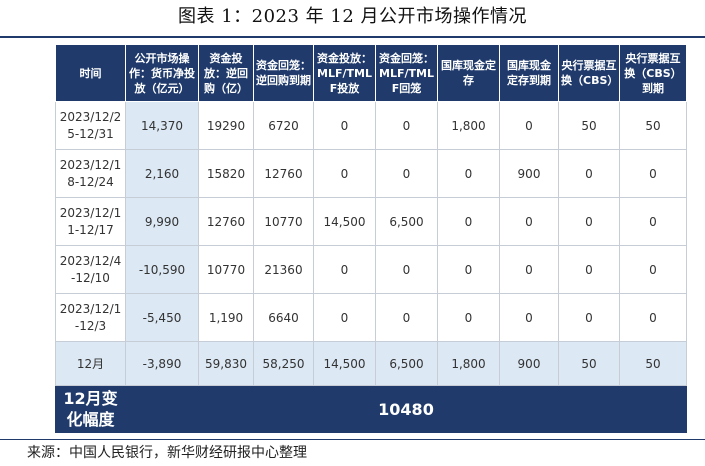  Describe the element at coordinates (90, 73) in the screenshot. I see `header-cell-time: 时间` at that location.